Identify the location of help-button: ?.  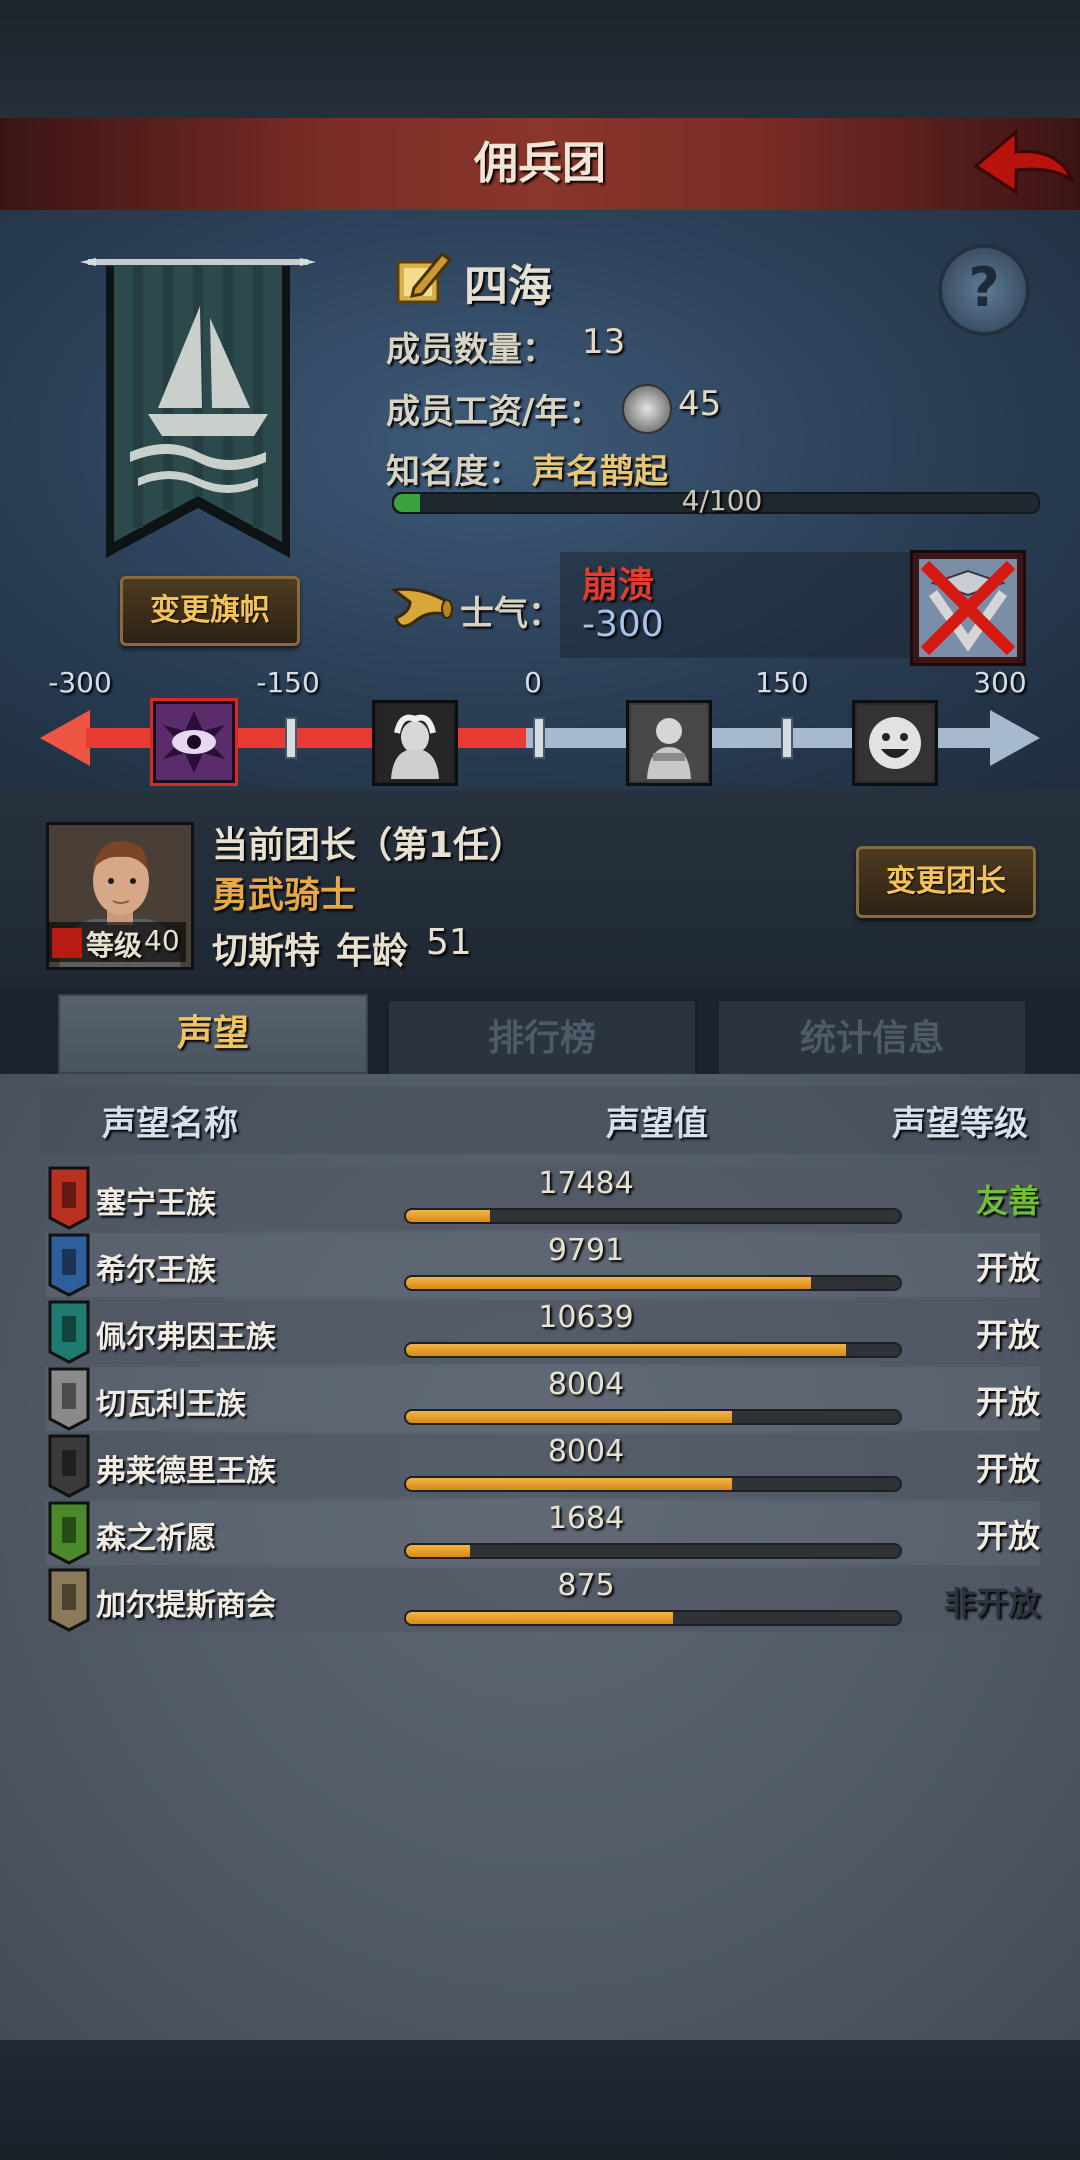
(984, 290).